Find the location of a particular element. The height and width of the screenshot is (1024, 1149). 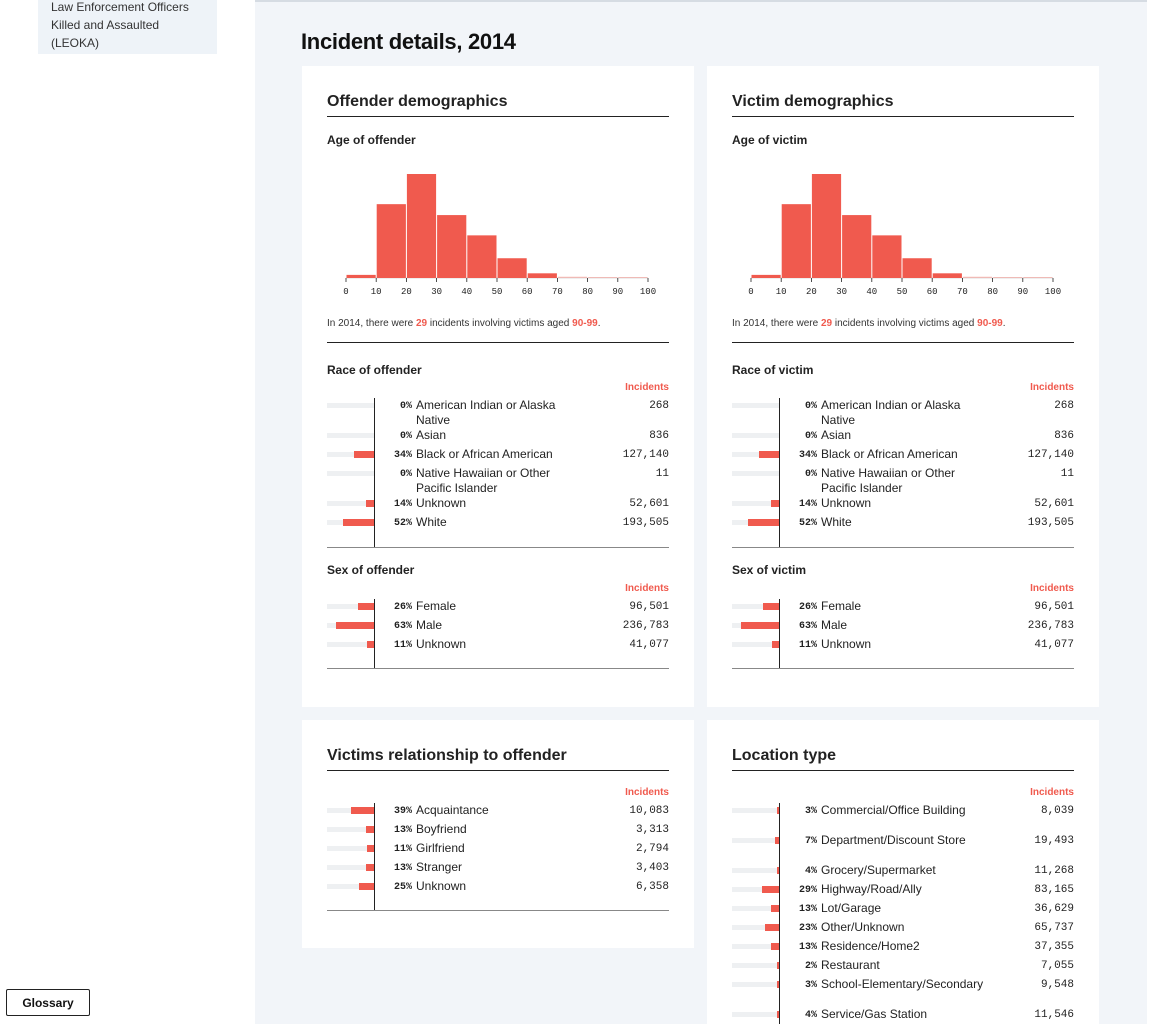

row-label: Female is located at coordinates (841, 606).